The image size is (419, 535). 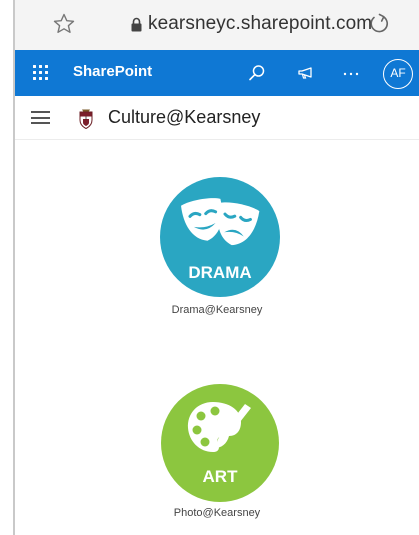 I want to click on megaphone-icon, so click(x=306, y=73).